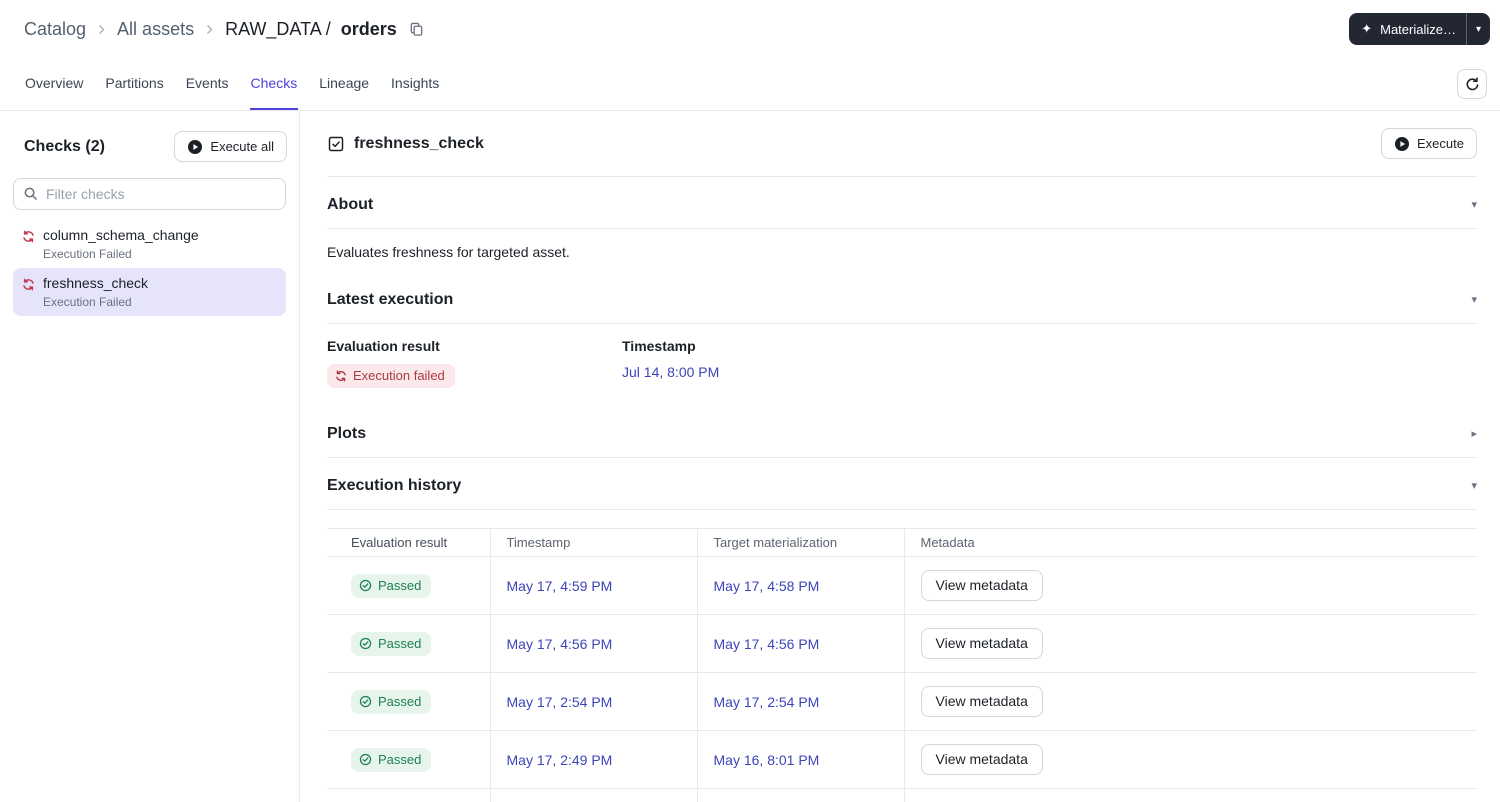 The image size is (1500, 802). I want to click on timestamp-field: Timestamp Jul 14, 8:00 PM, so click(769, 363).